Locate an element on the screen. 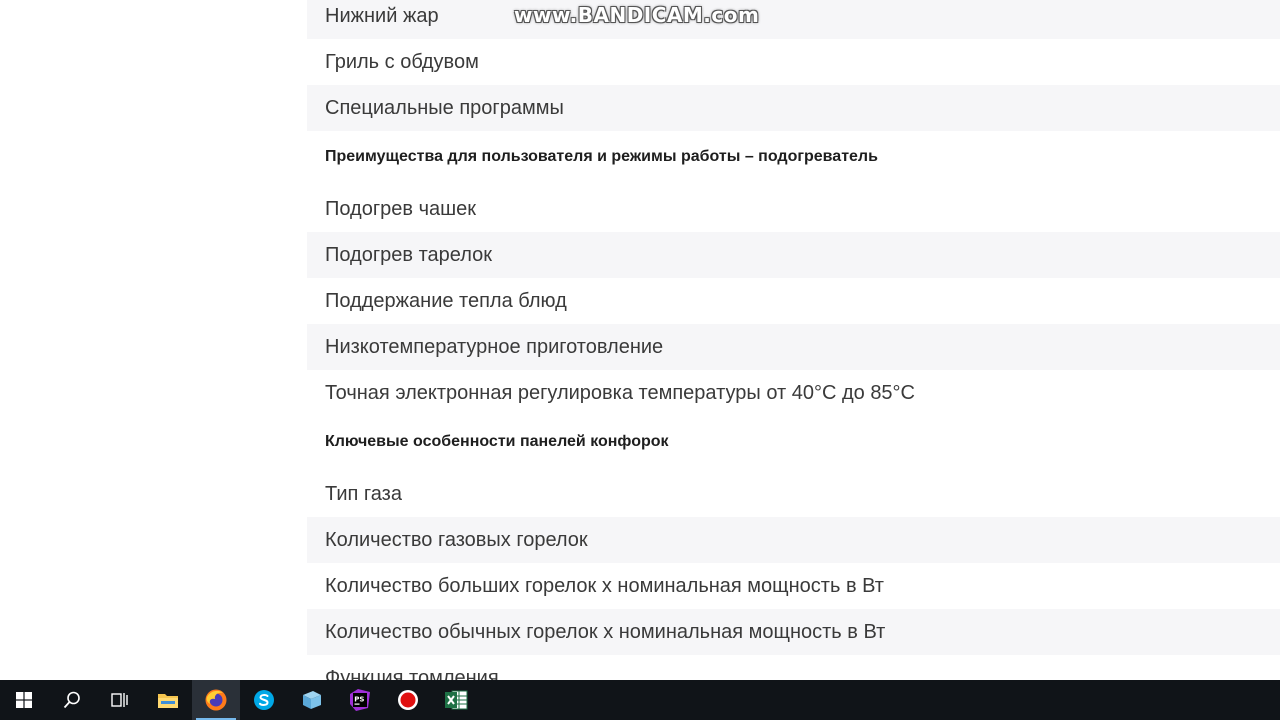 The image size is (1280, 720). skype-icon is located at coordinates (264, 700).